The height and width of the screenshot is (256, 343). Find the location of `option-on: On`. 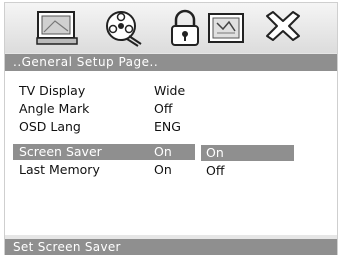

option-on: On is located at coordinates (247, 153).